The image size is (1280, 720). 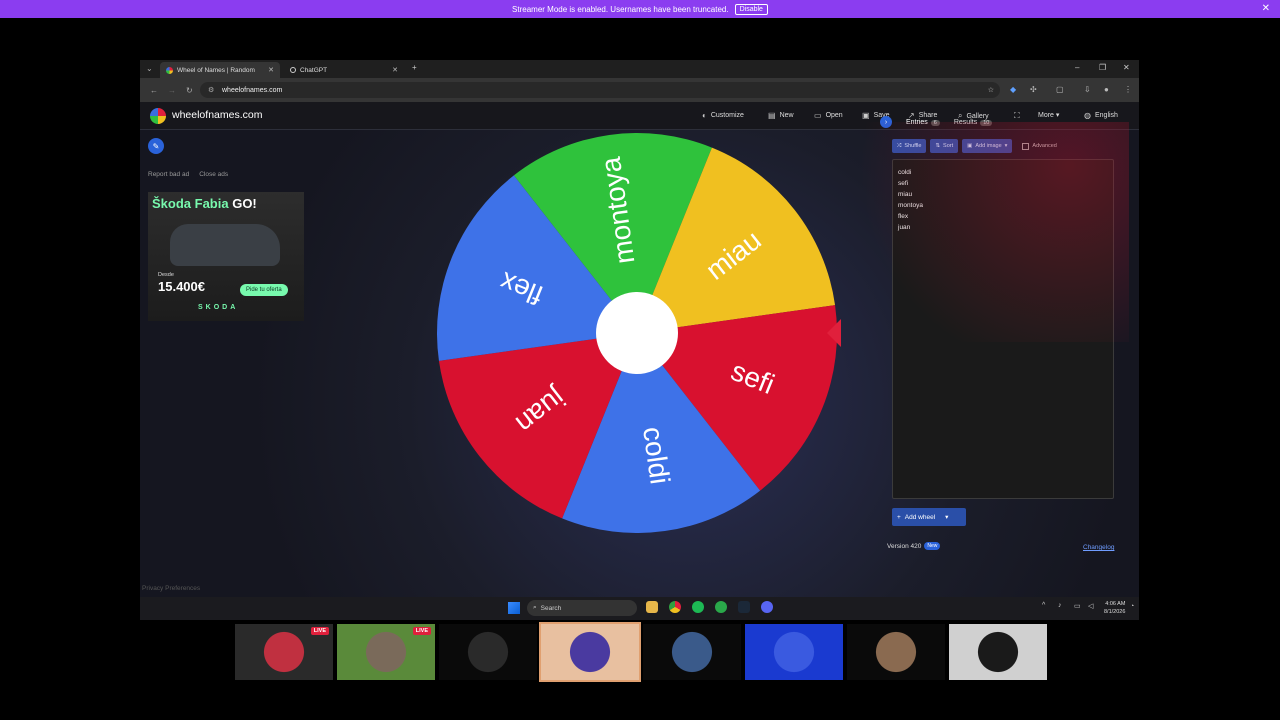 I want to click on entry-line: montoya, so click(x=910, y=205).